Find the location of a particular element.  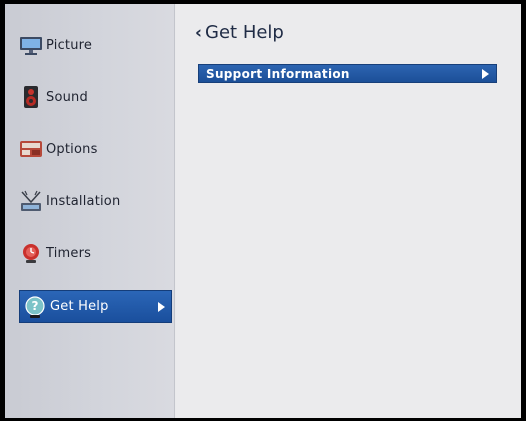

sidebar-item-options: Options is located at coordinates (96, 149).